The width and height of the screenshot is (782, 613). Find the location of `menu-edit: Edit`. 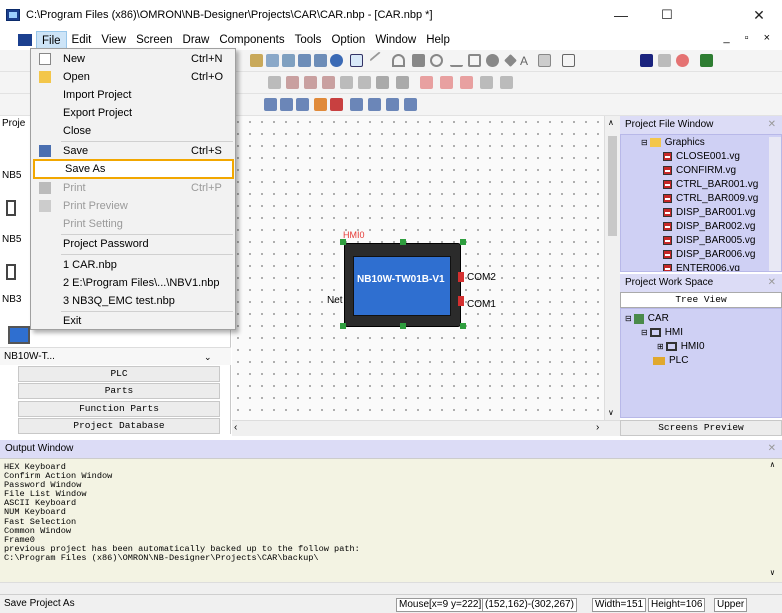

menu-edit: Edit is located at coordinates (82, 40).